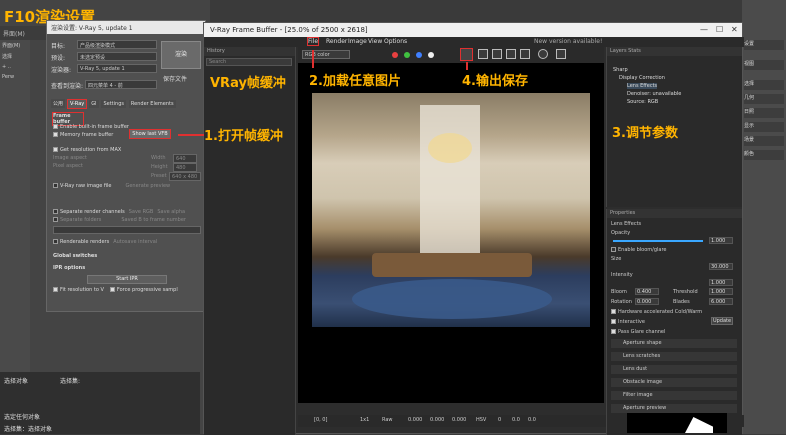 The image size is (786, 435). I want to click on close-icon: ✕, so click(734, 29).